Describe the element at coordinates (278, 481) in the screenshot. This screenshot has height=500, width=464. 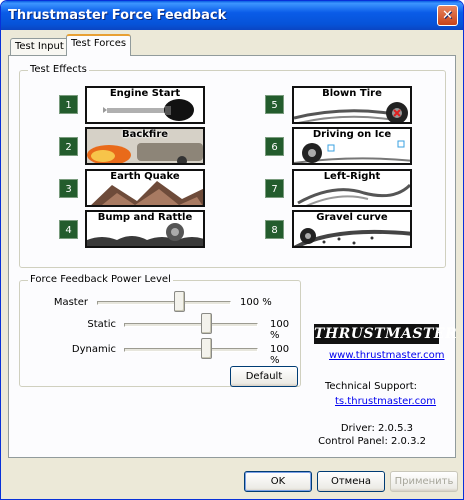
I see `ok-button: OK` at that location.